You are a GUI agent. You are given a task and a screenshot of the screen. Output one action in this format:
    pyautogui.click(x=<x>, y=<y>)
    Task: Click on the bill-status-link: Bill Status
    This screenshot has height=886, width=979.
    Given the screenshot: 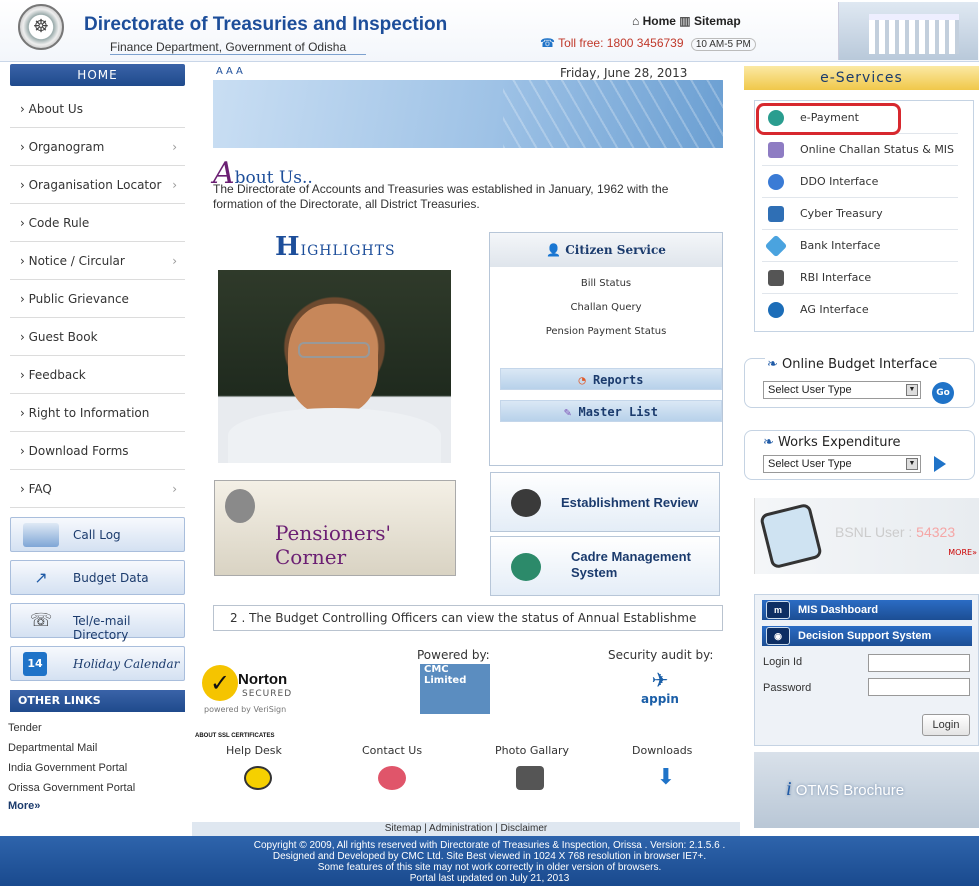 What is the action you would take?
    pyautogui.click(x=606, y=284)
    